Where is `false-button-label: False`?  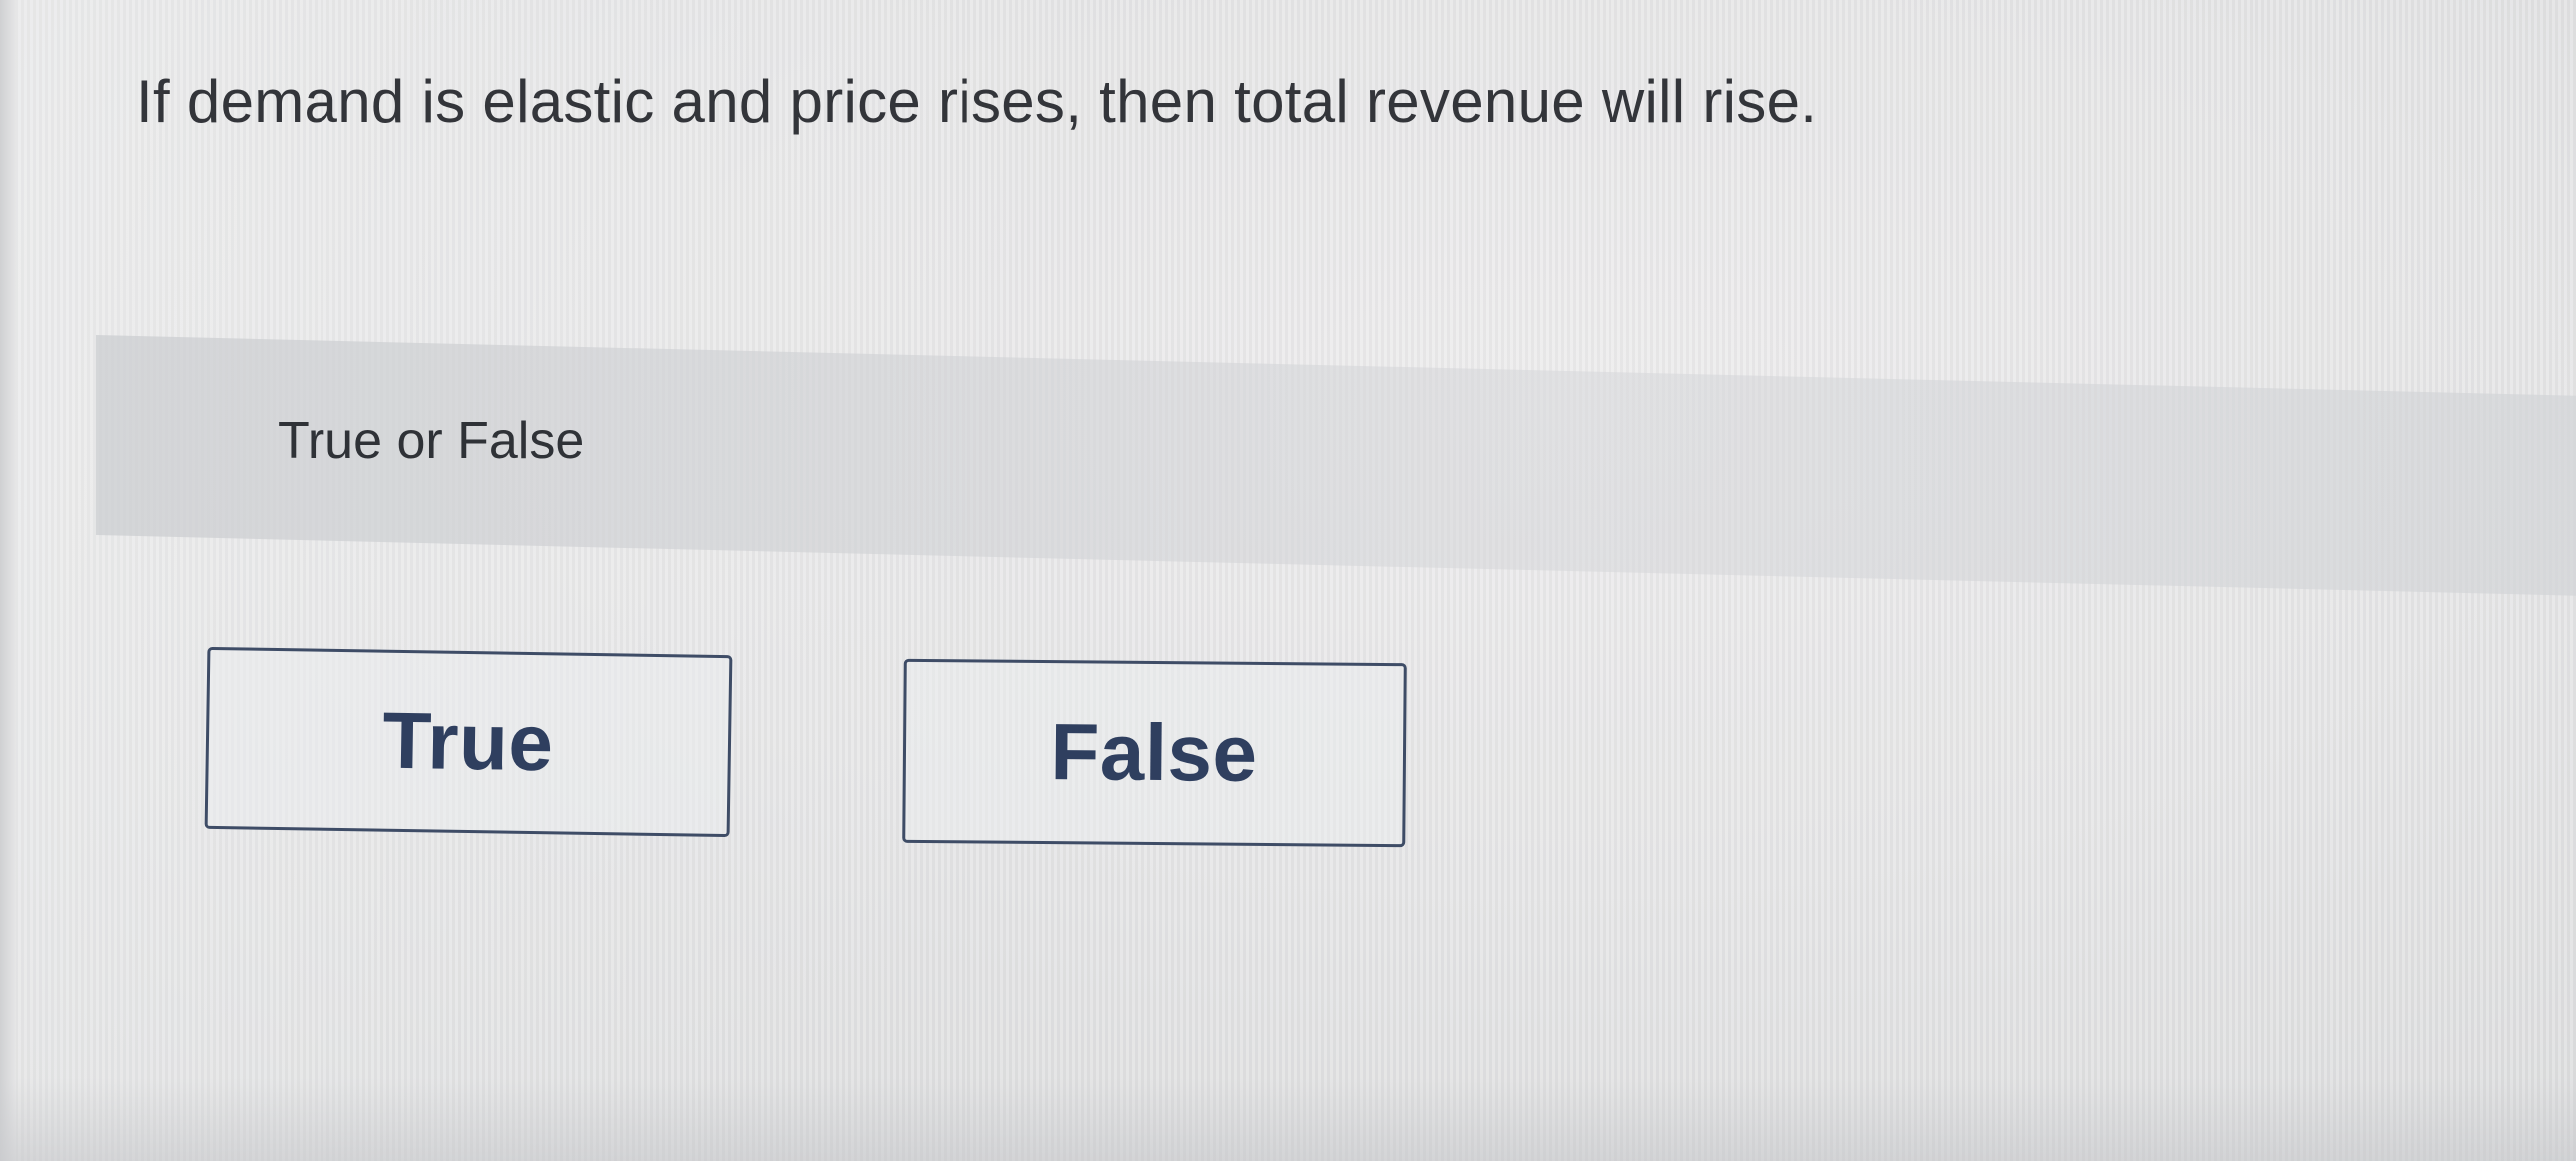
false-button-label: False is located at coordinates (1154, 752).